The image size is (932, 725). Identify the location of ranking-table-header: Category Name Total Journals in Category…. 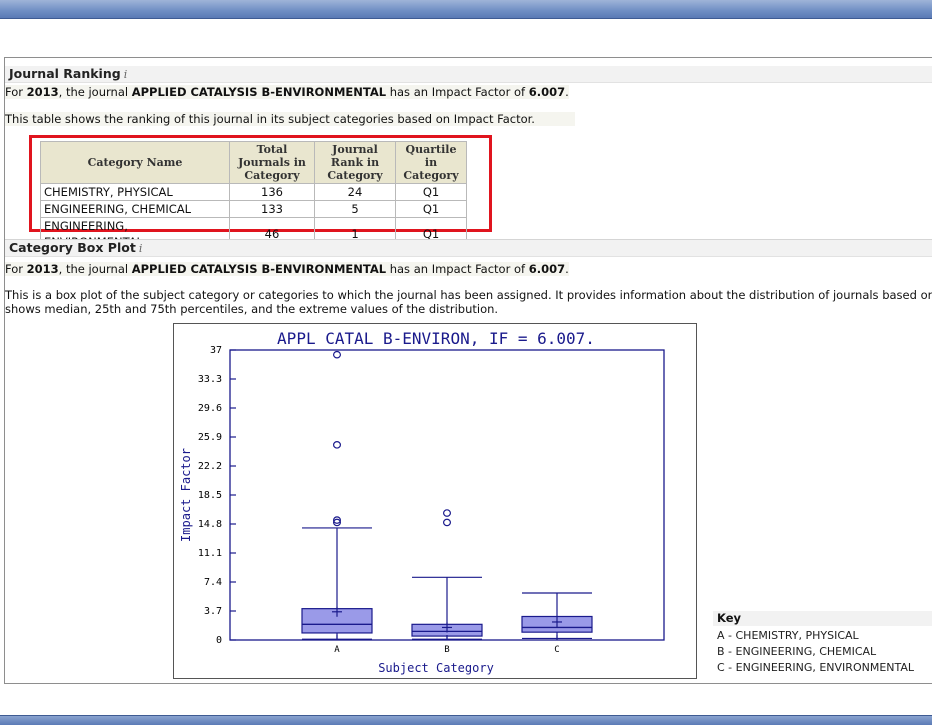
(253, 162).